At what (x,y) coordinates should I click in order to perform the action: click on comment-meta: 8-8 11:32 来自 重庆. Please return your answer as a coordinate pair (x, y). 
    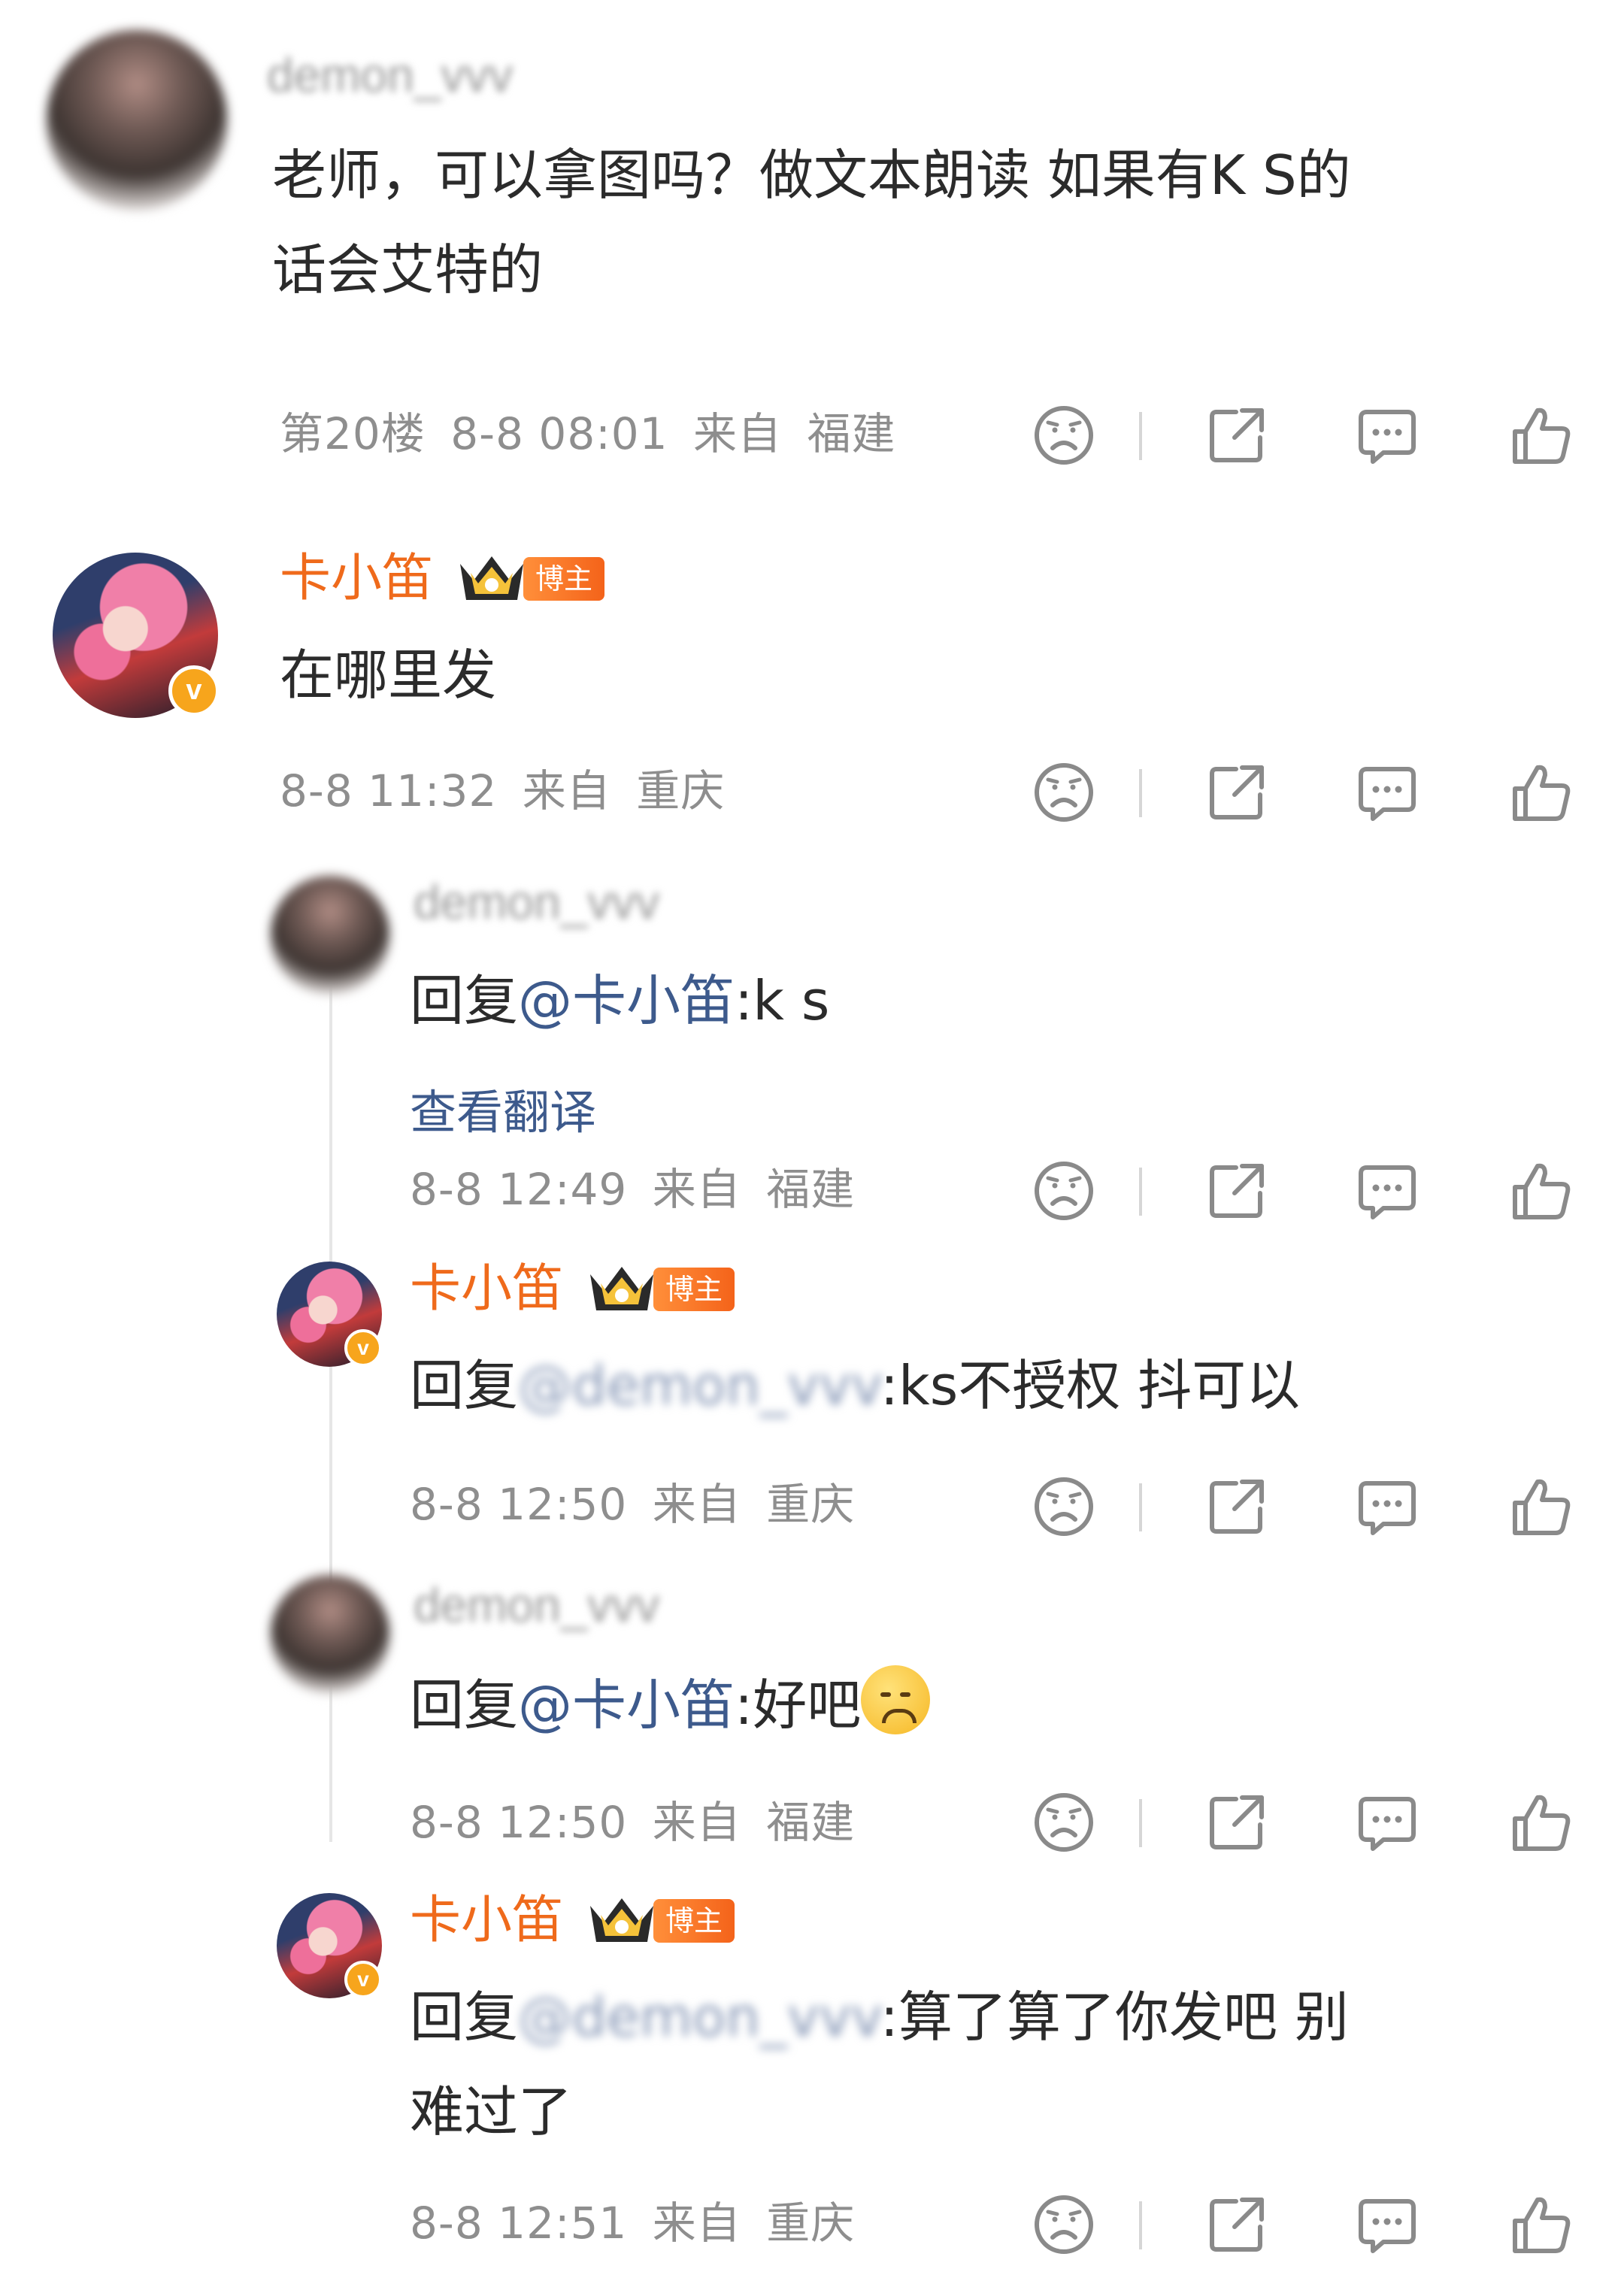
    Looking at the image, I should click on (503, 791).